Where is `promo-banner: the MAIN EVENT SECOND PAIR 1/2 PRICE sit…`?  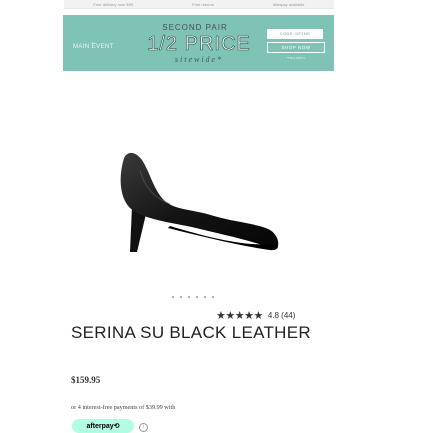
promo-banner: the MAIN EVENT SECOND PAIR 1/2 PRICE sit… is located at coordinates (198, 43).